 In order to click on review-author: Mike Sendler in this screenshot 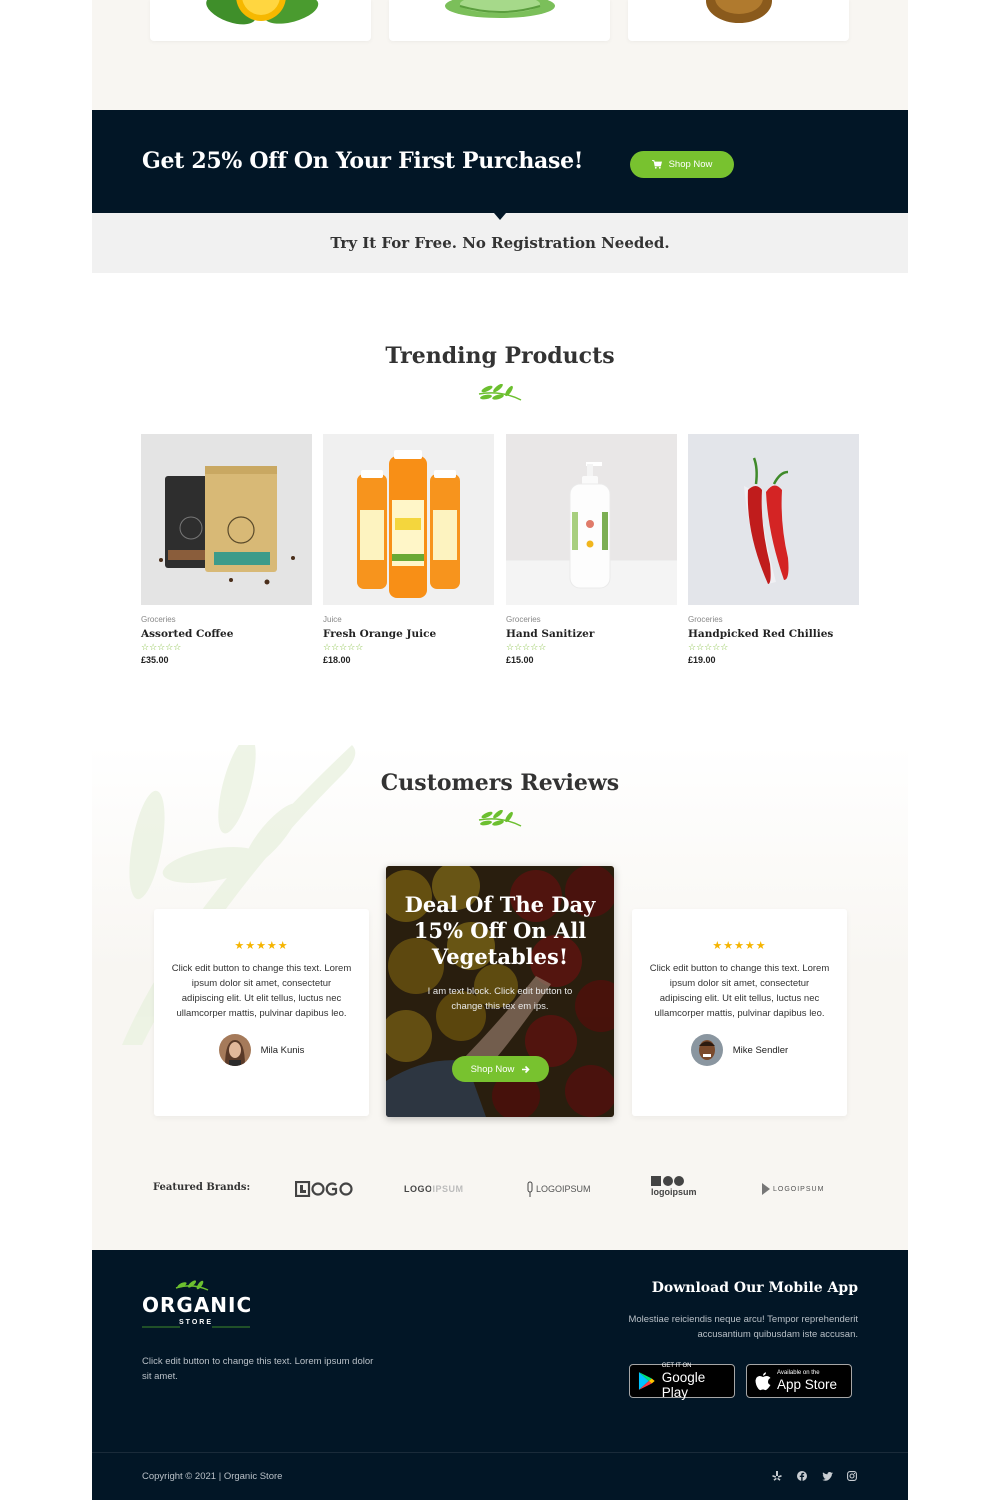, I will do `click(739, 1050)`.